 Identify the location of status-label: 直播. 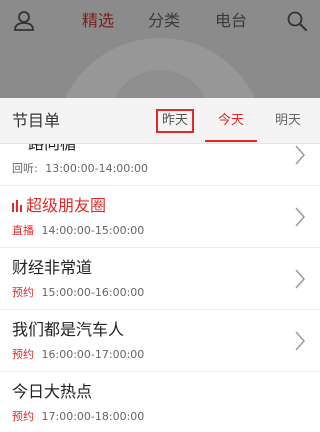
(23, 230).